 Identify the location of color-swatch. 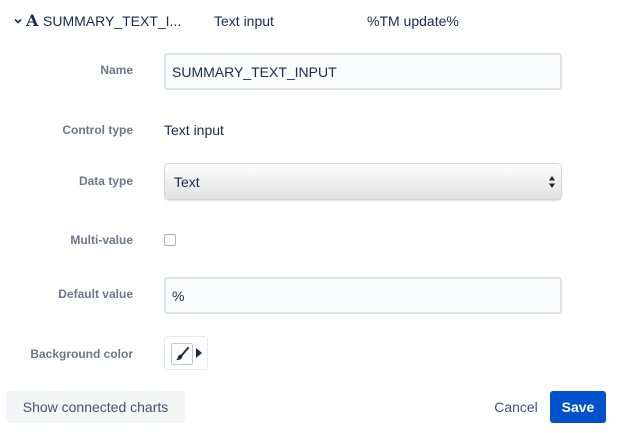
(182, 354).